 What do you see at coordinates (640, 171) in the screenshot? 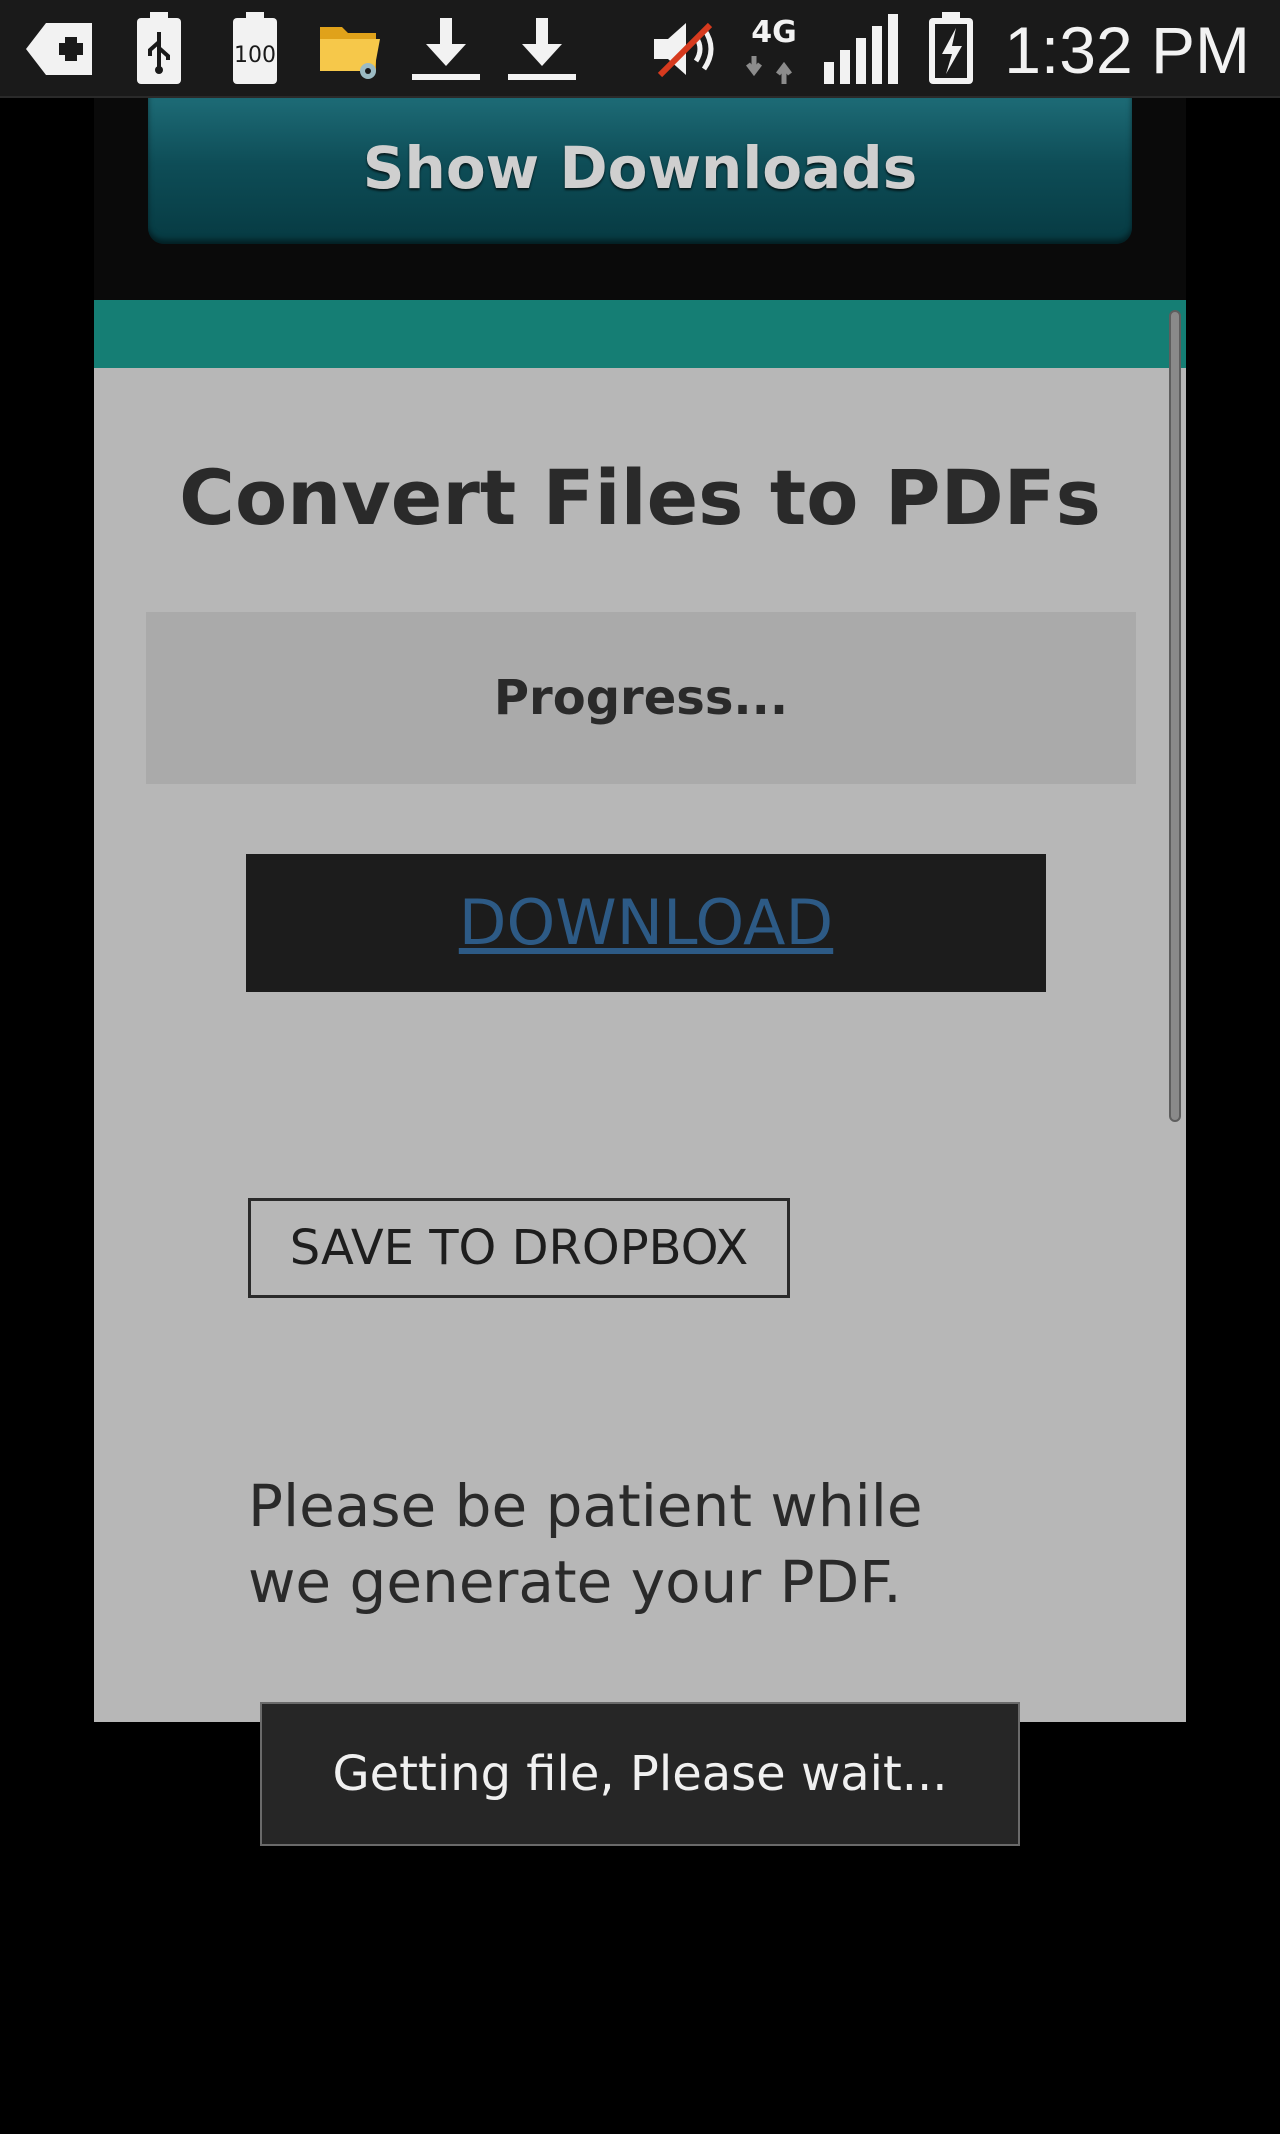
I see `show-downloads-button: Show Downloads` at bounding box center [640, 171].